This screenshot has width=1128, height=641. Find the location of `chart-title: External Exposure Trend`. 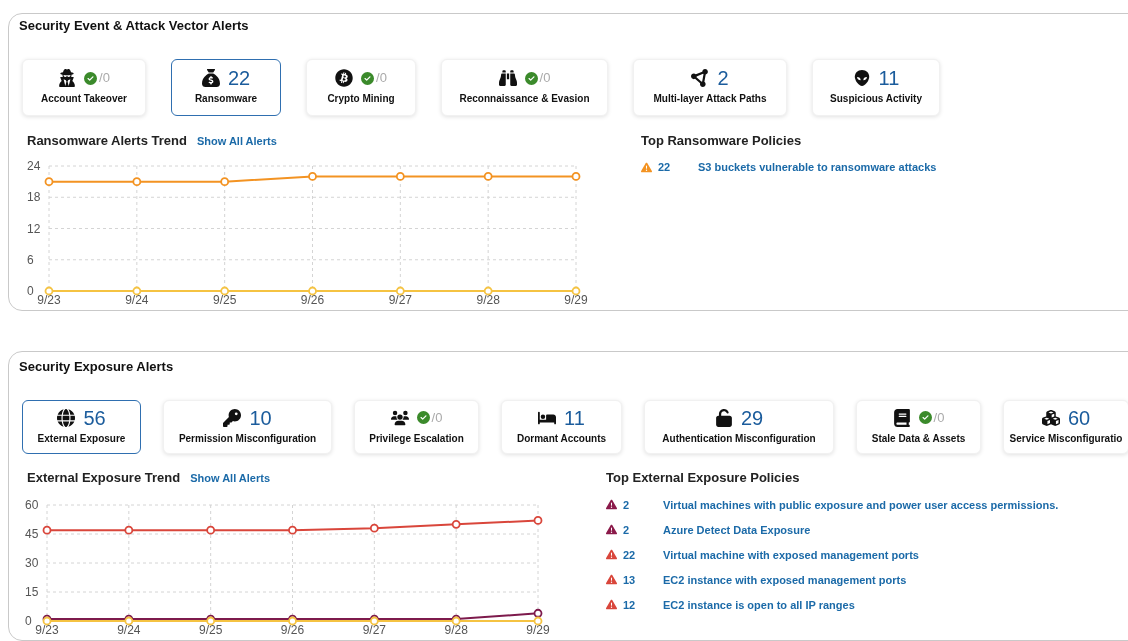

chart-title: External Exposure Trend is located at coordinates (104, 477).